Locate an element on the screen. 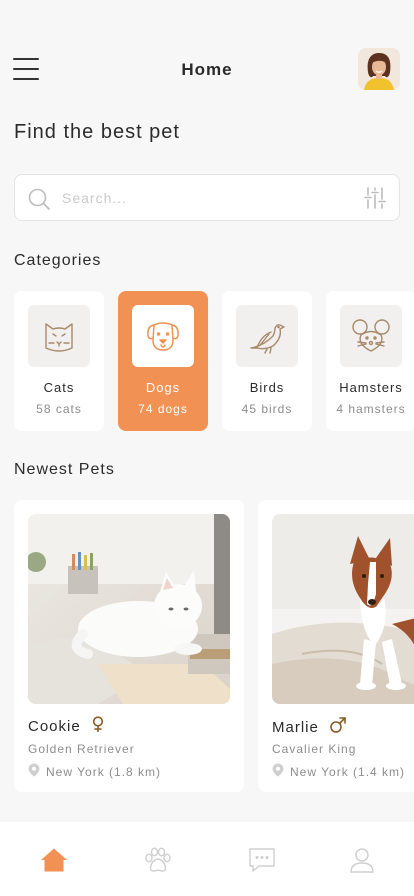 This screenshot has width=414, height=896. pet-breed: Golden Retriever is located at coordinates (81, 749).